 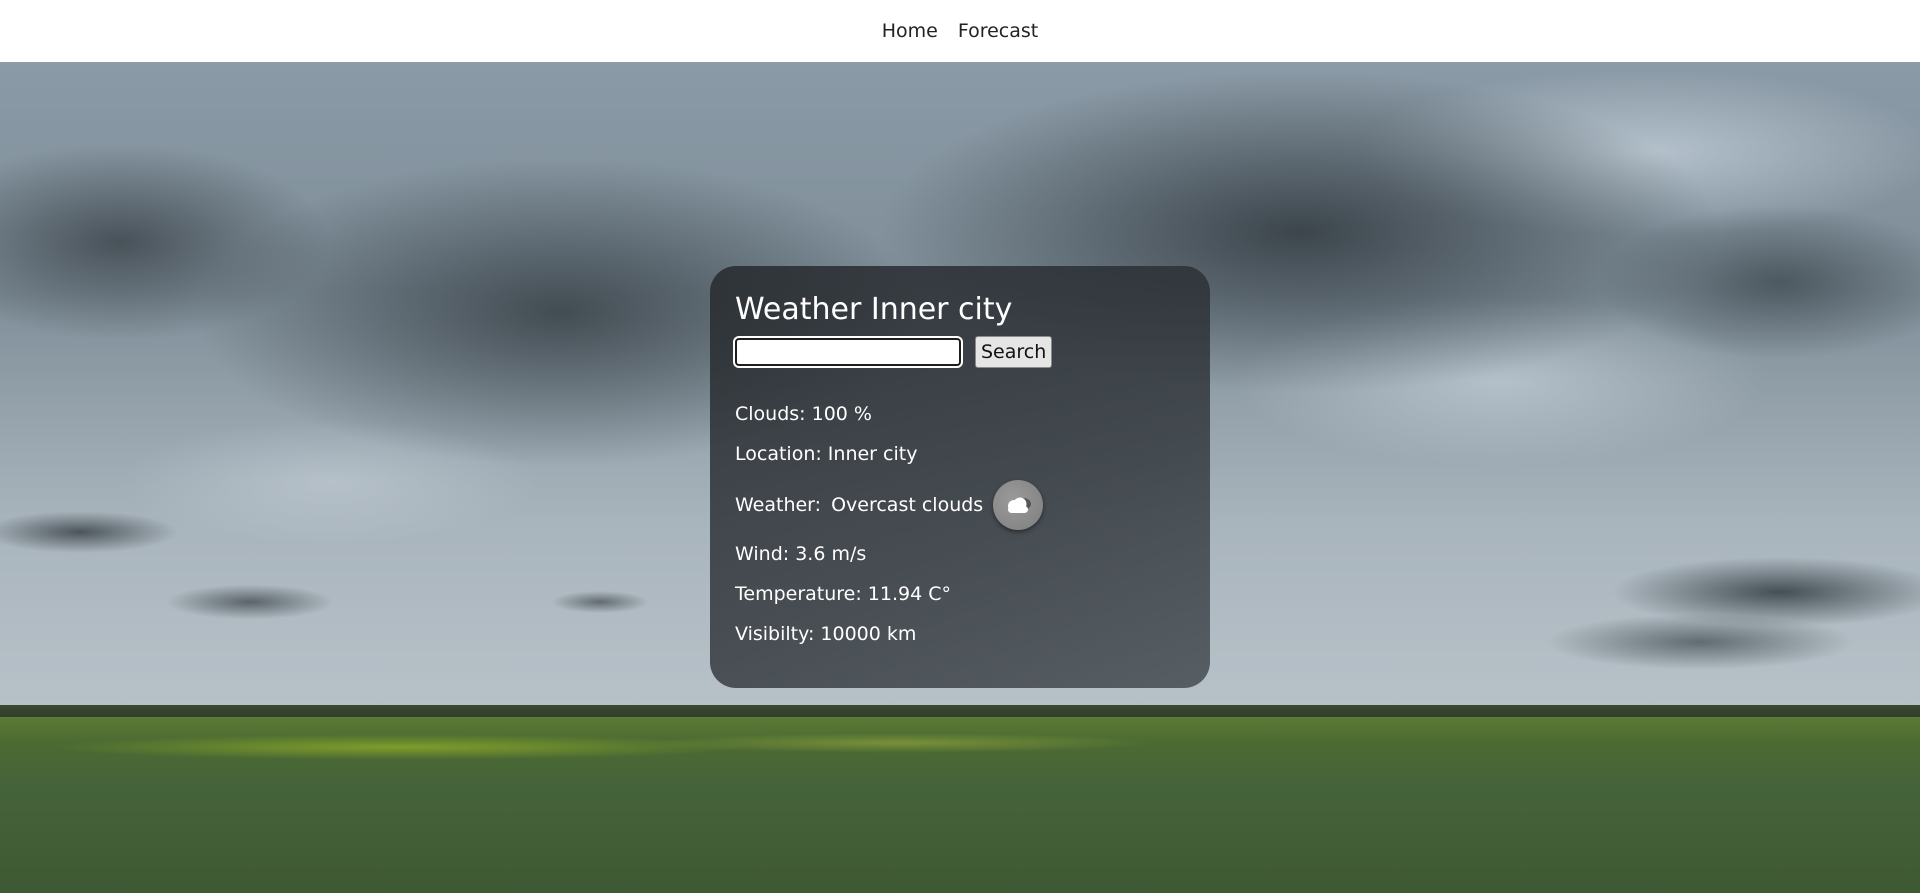 What do you see at coordinates (826, 454) in the screenshot?
I see `location-info: Location: Inner city` at bounding box center [826, 454].